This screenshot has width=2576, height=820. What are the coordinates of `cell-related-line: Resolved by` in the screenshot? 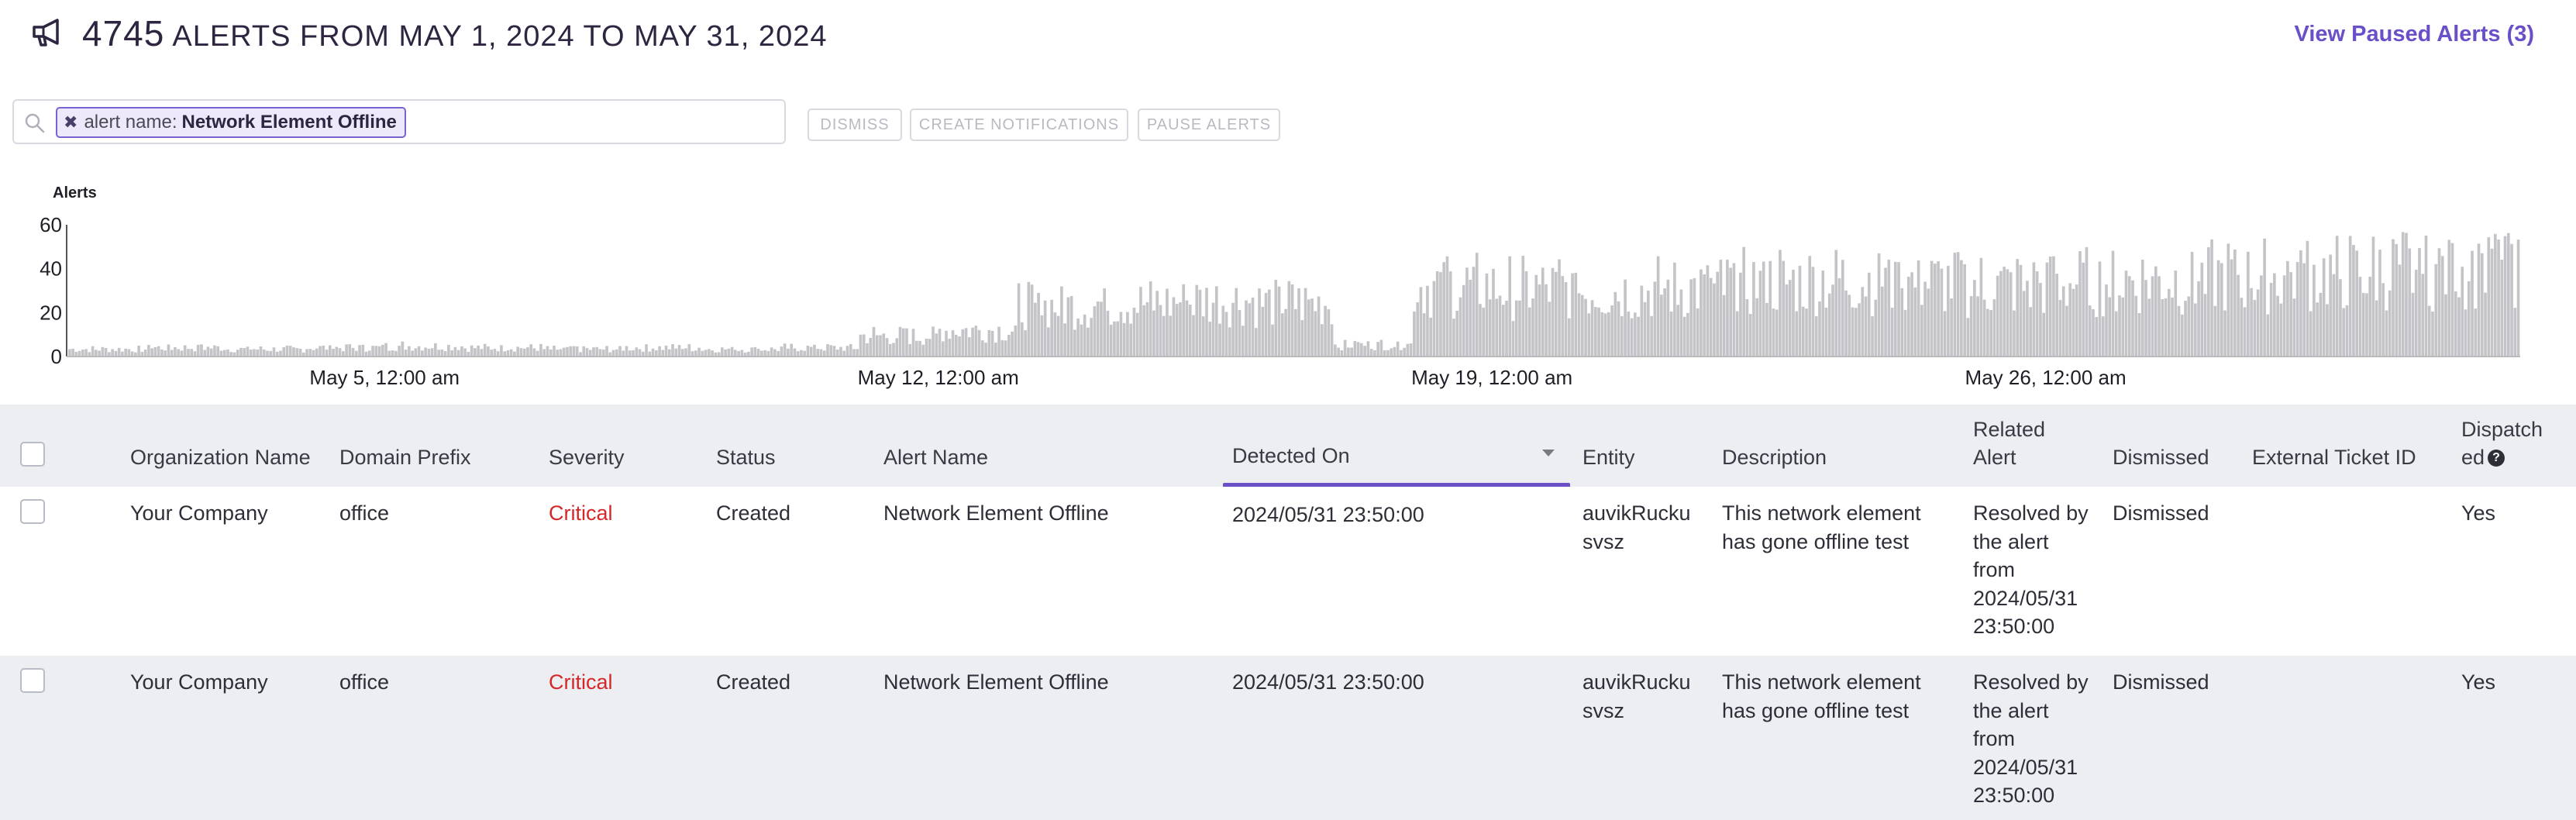 It's located at (2031, 682).